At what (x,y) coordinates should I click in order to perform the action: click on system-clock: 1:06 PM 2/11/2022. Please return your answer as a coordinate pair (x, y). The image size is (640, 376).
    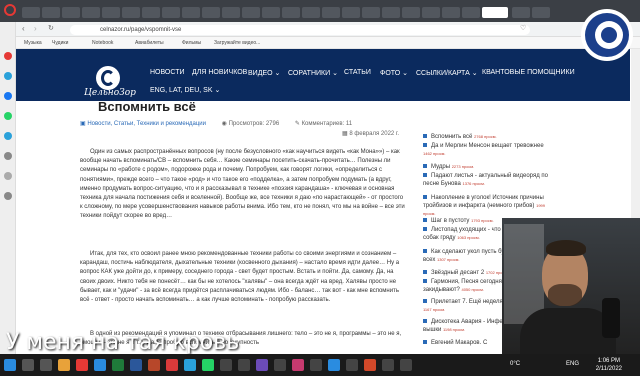
    Looking at the image, I should click on (609, 365).